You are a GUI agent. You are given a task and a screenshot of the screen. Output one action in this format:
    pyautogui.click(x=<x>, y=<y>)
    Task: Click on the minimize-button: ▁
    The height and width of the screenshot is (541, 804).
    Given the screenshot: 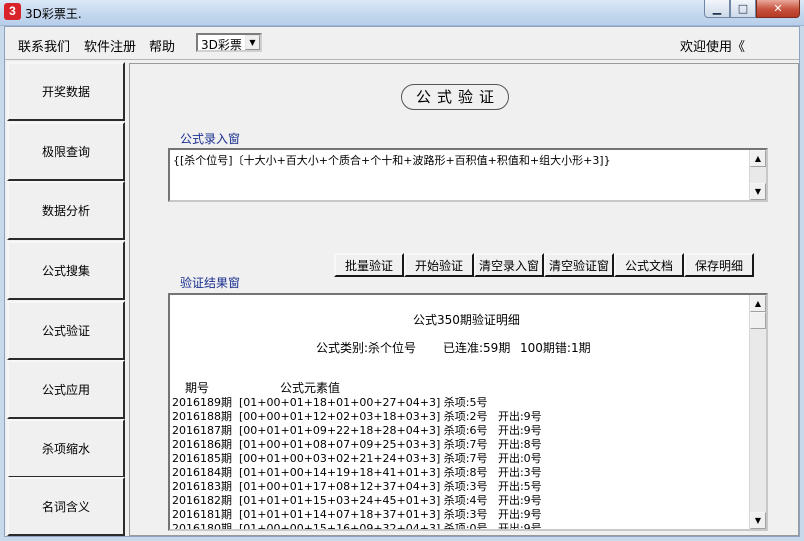 What is the action you would take?
    pyautogui.click(x=717, y=9)
    